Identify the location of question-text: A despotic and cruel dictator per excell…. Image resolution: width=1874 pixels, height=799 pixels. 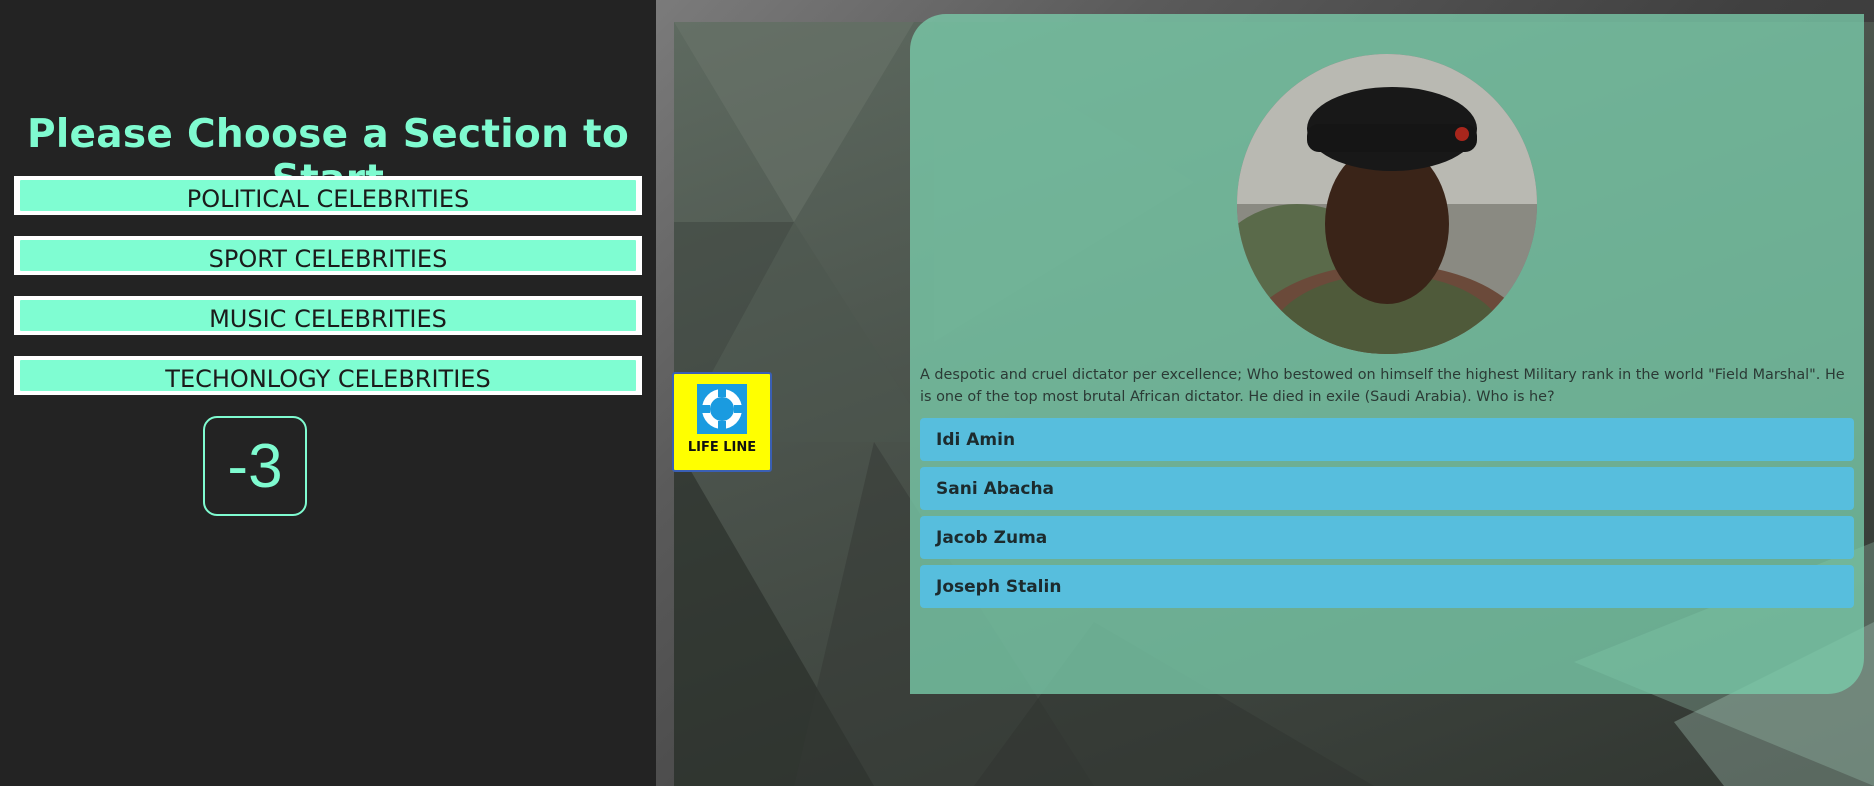
(1382, 386).